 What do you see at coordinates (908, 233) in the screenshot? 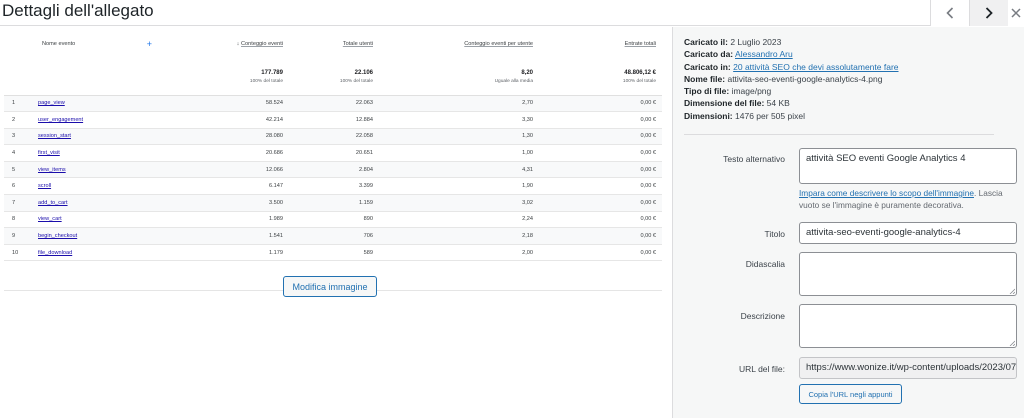
I see `title-field: attivita-seo-eventi-google-analytics-4` at bounding box center [908, 233].